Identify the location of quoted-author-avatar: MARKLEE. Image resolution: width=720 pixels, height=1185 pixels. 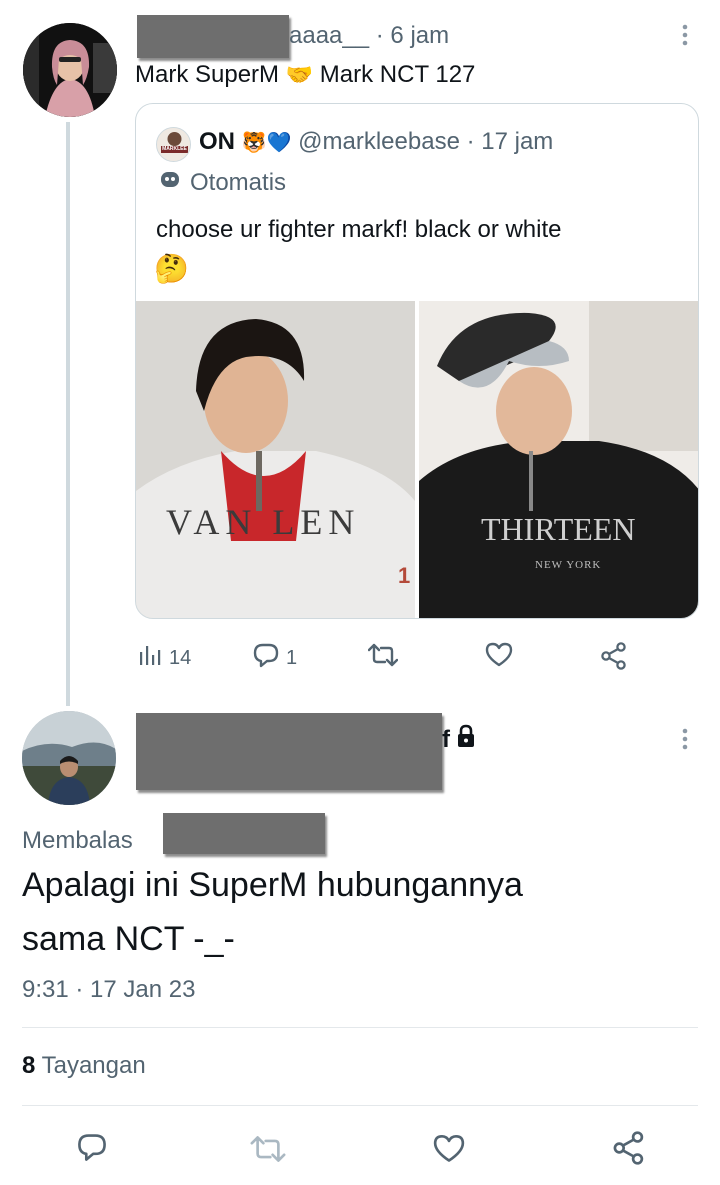
(173, 144).